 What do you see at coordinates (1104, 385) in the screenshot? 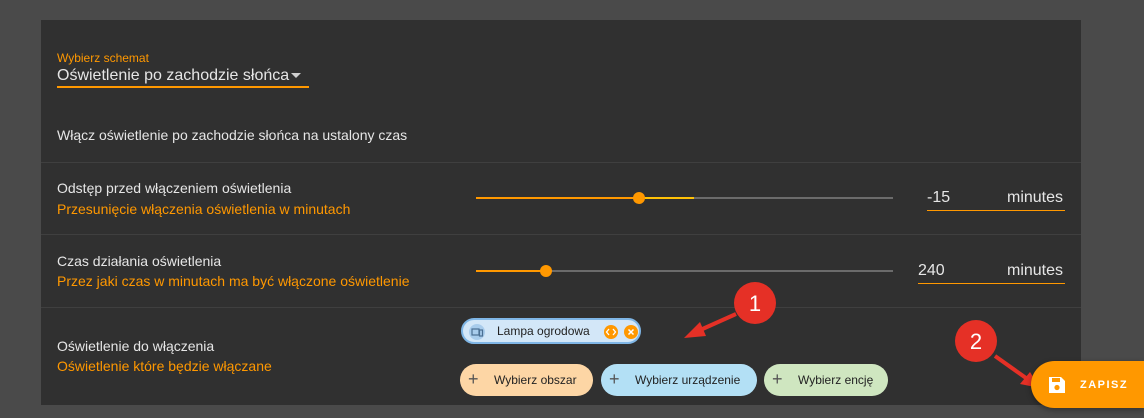
I see `save-button-label: ZAPISZ` at bounding box center [1104, 385].